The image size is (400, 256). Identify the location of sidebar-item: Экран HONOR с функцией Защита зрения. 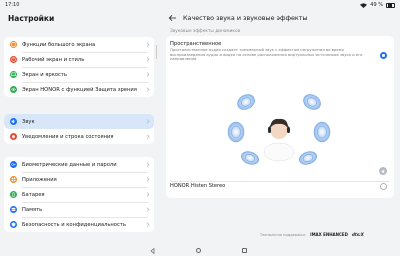
(79, 89).